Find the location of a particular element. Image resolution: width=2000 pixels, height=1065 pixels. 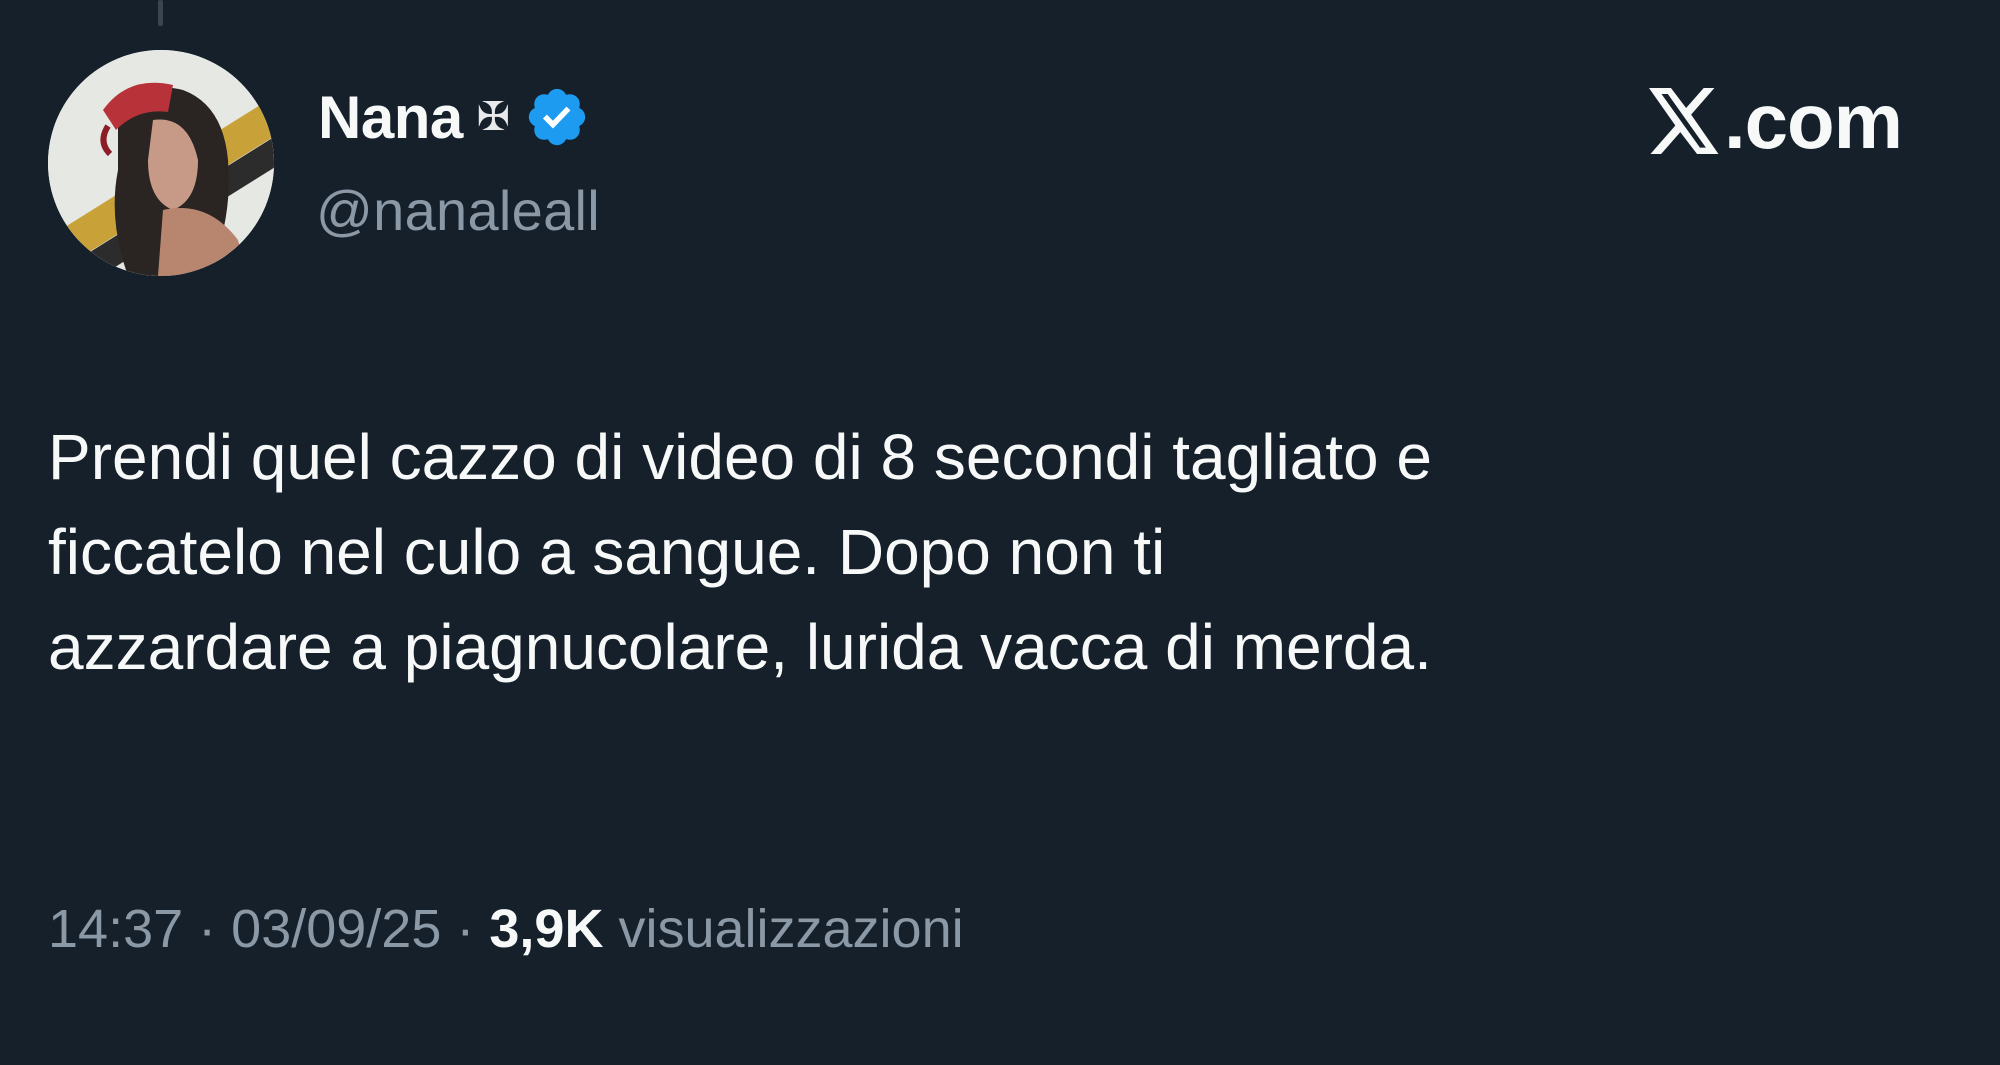

tweet-metadata: 14:37 · 03/09/25 · 3,9K visualizzazioni is located at coordinates (506, 929).